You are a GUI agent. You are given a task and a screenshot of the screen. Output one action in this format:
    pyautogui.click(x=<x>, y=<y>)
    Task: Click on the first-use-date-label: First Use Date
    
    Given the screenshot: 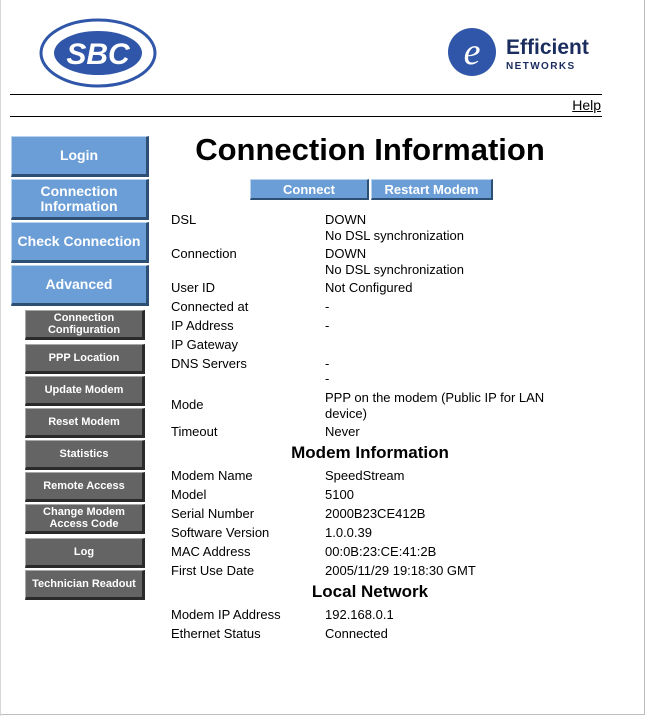 What is the action you would take?
    pyautogui.click(x=213, y=570)
    